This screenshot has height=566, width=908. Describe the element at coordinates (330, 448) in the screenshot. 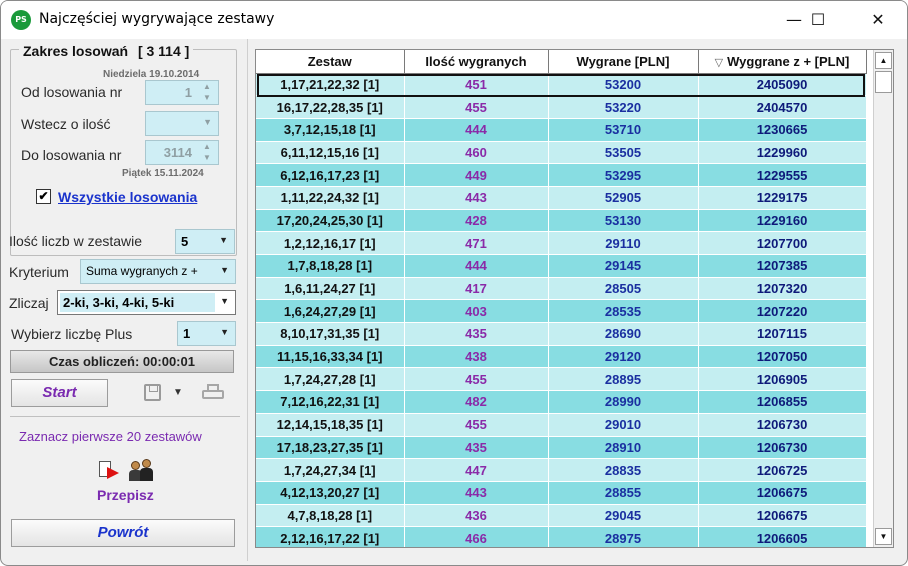

I see `cell-set: 17,18,23,27,35 [1]` at that location.